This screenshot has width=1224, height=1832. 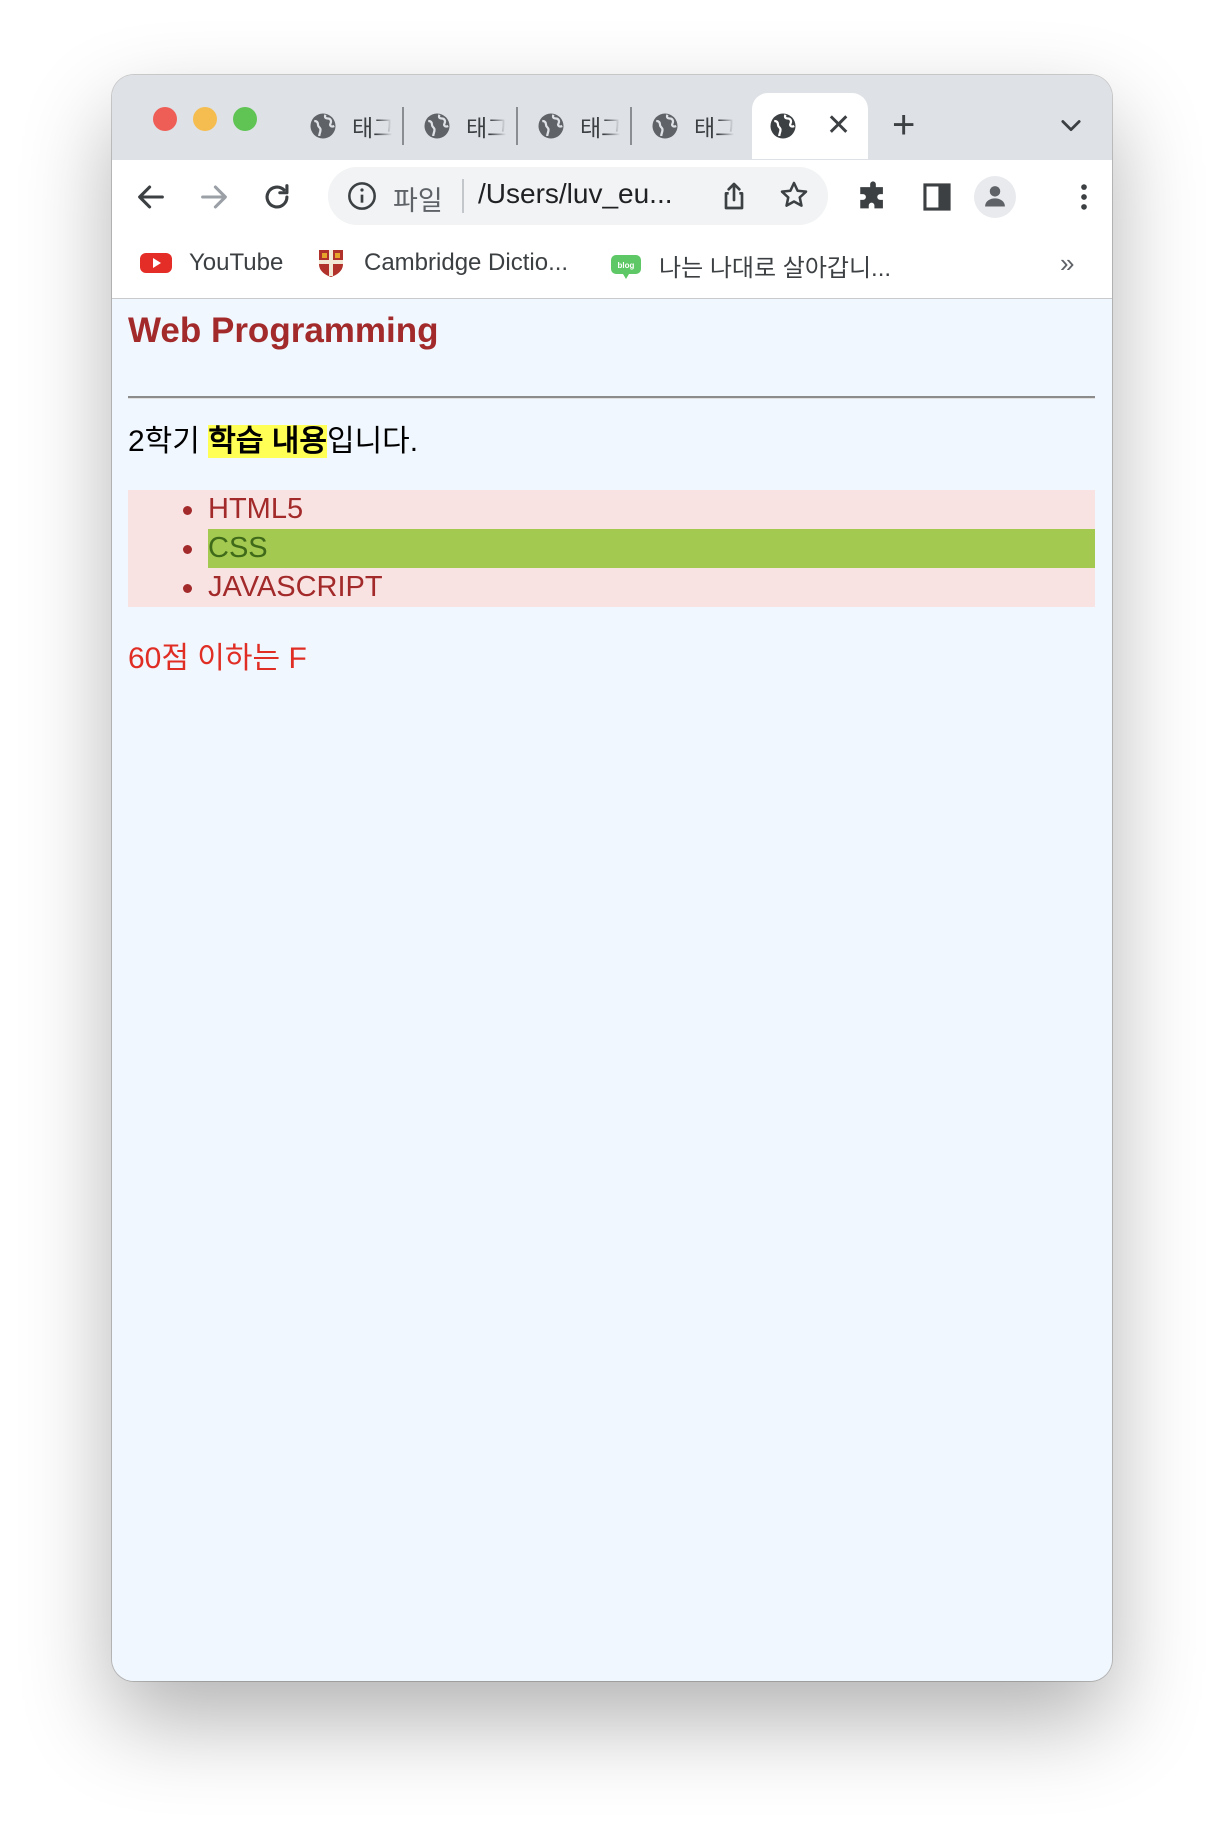 What do you see at coordinates (256, 509) in the screenshot?
I see `list-item-text: HTML5` at bounding box center [256, 509].